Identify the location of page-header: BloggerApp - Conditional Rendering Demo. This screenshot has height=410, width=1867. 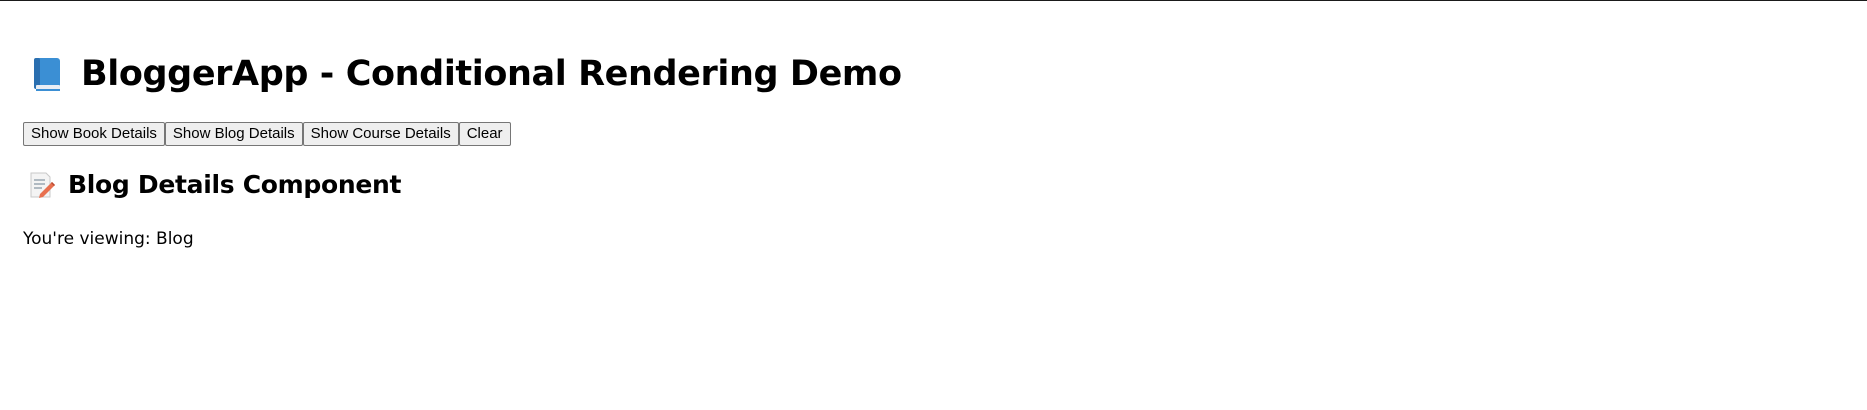
(462, 74).